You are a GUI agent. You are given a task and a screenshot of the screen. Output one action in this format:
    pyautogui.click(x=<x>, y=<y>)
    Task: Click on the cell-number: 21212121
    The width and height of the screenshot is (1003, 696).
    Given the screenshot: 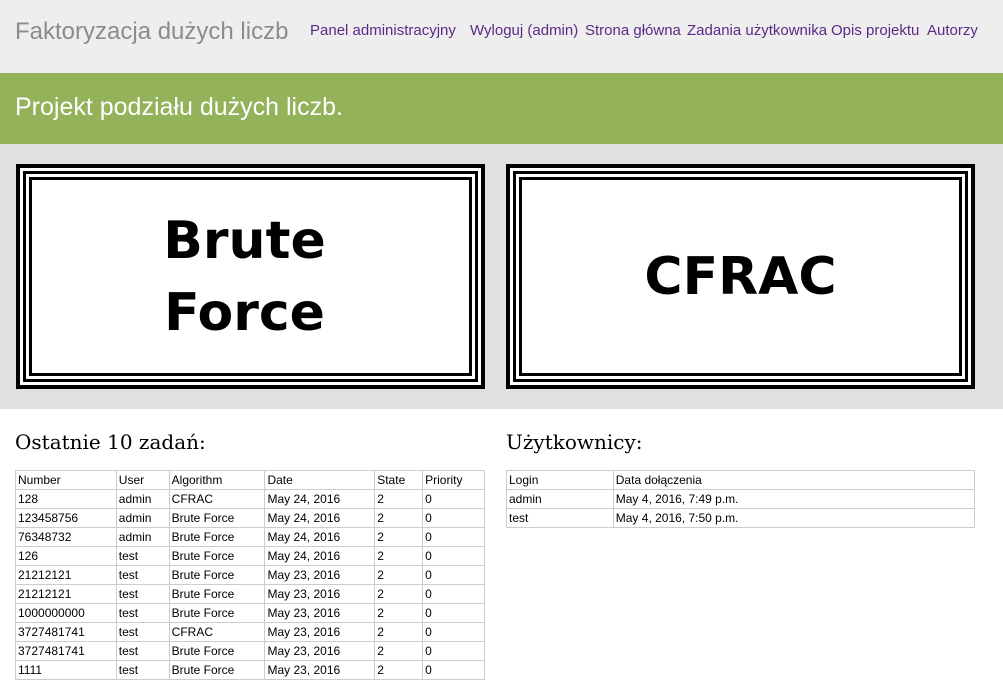 What is the action you would take?
    pyautogui.click(x=66, y=594)
    